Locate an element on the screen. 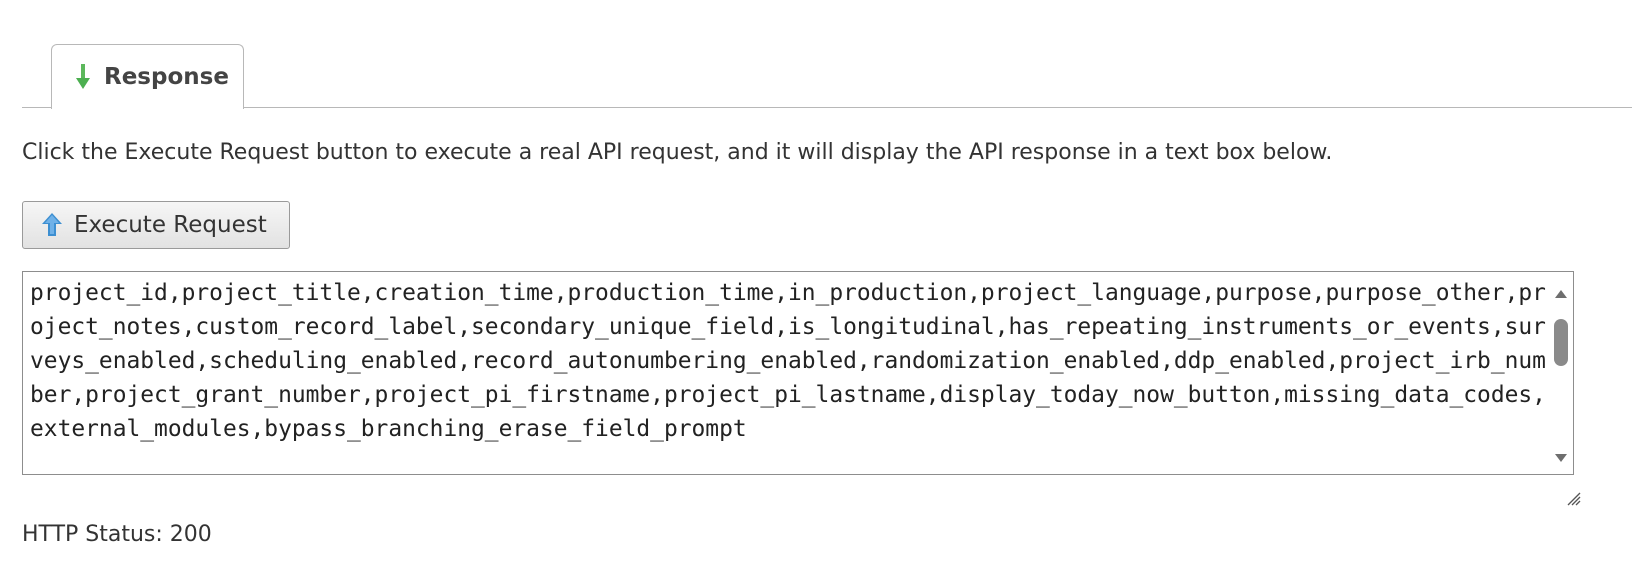  response-scrollbar is located at coordinates (1561, 373).